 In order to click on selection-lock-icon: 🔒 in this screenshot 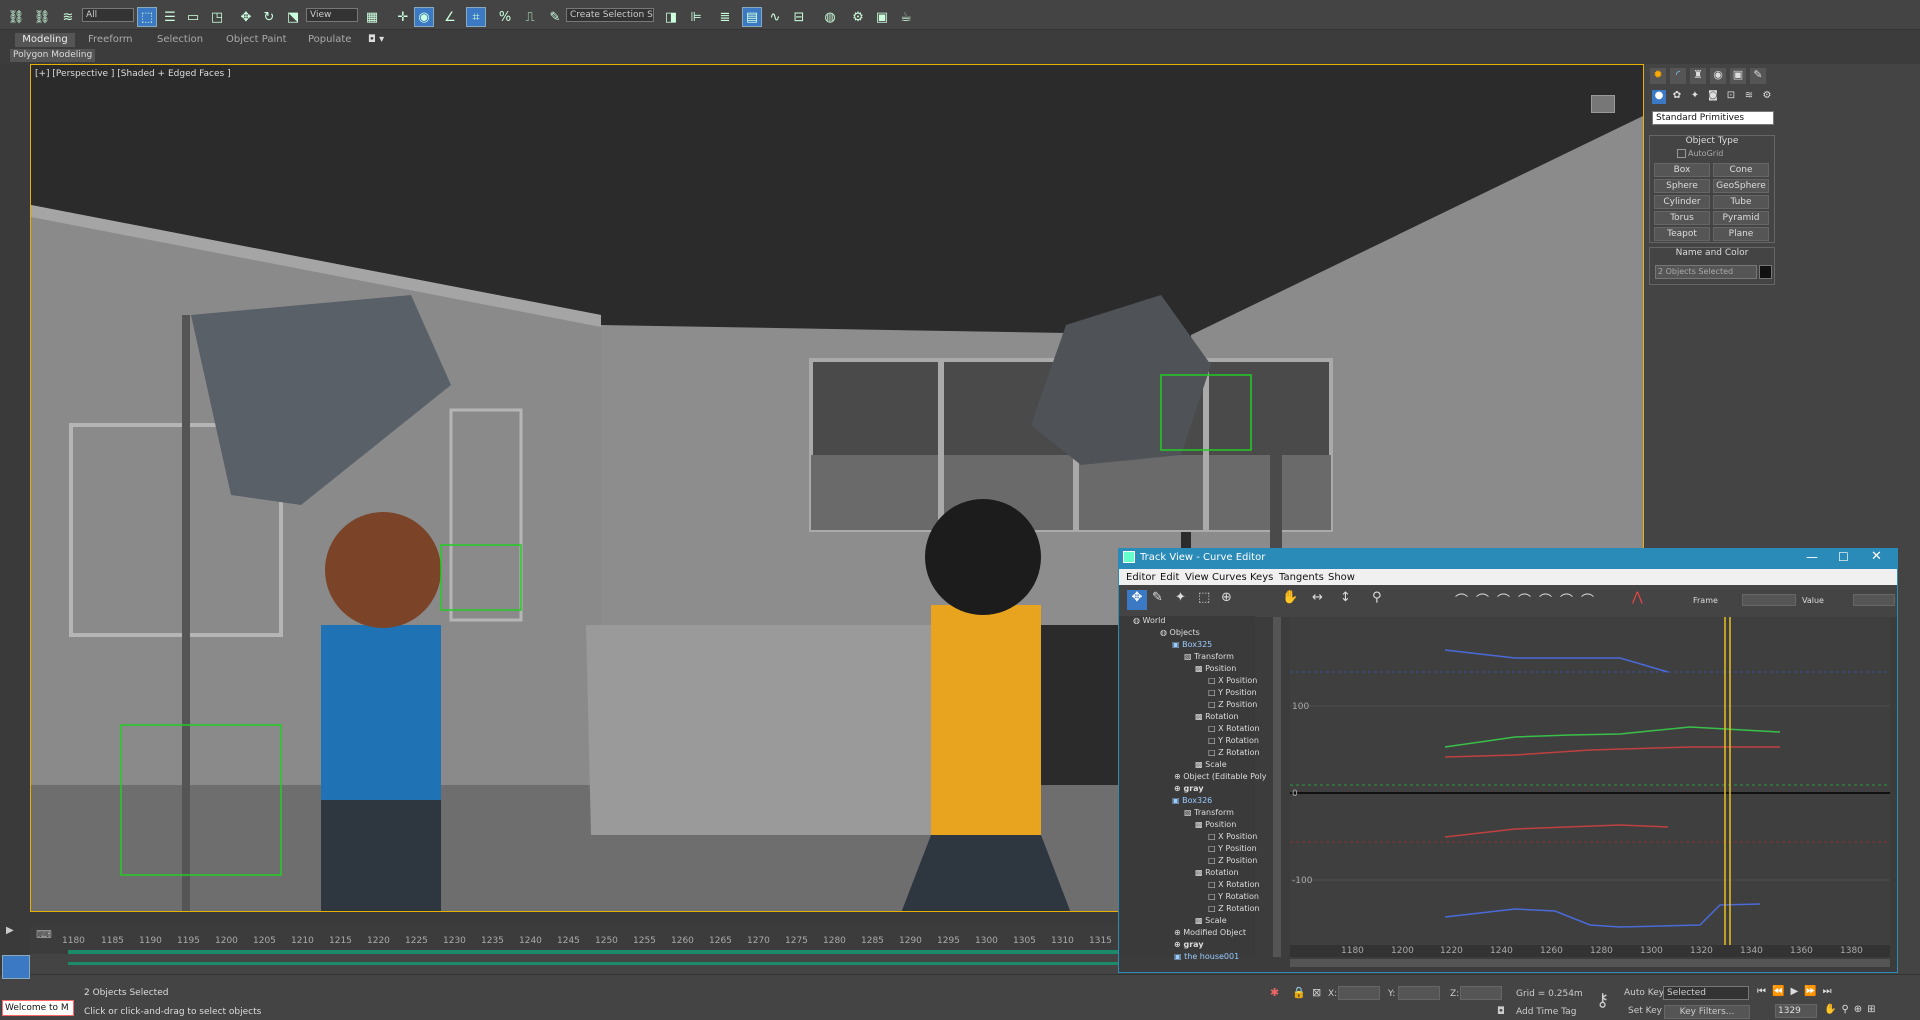, I will do `click(1299, 992)`.